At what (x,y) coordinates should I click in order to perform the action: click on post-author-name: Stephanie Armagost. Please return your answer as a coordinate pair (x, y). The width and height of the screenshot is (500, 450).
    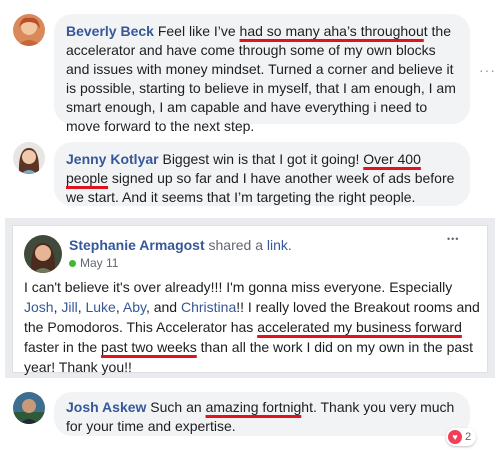
    Looking at the image, I should click on (137, 245).